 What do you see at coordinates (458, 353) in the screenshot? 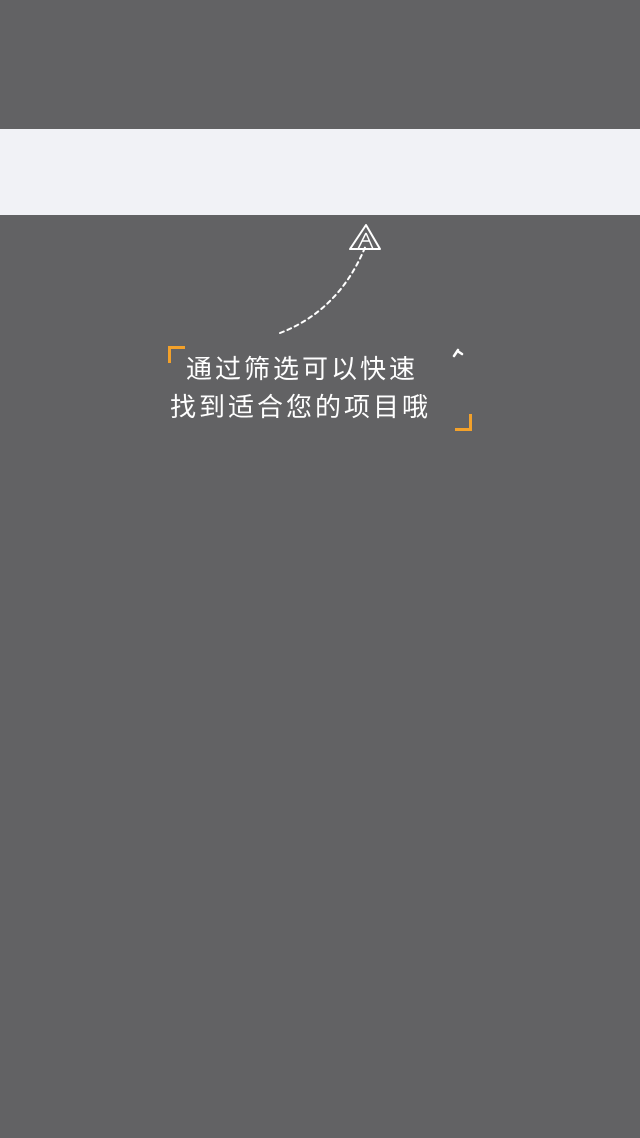
I see `sparkle-icon` at bounding box center [458, 353].